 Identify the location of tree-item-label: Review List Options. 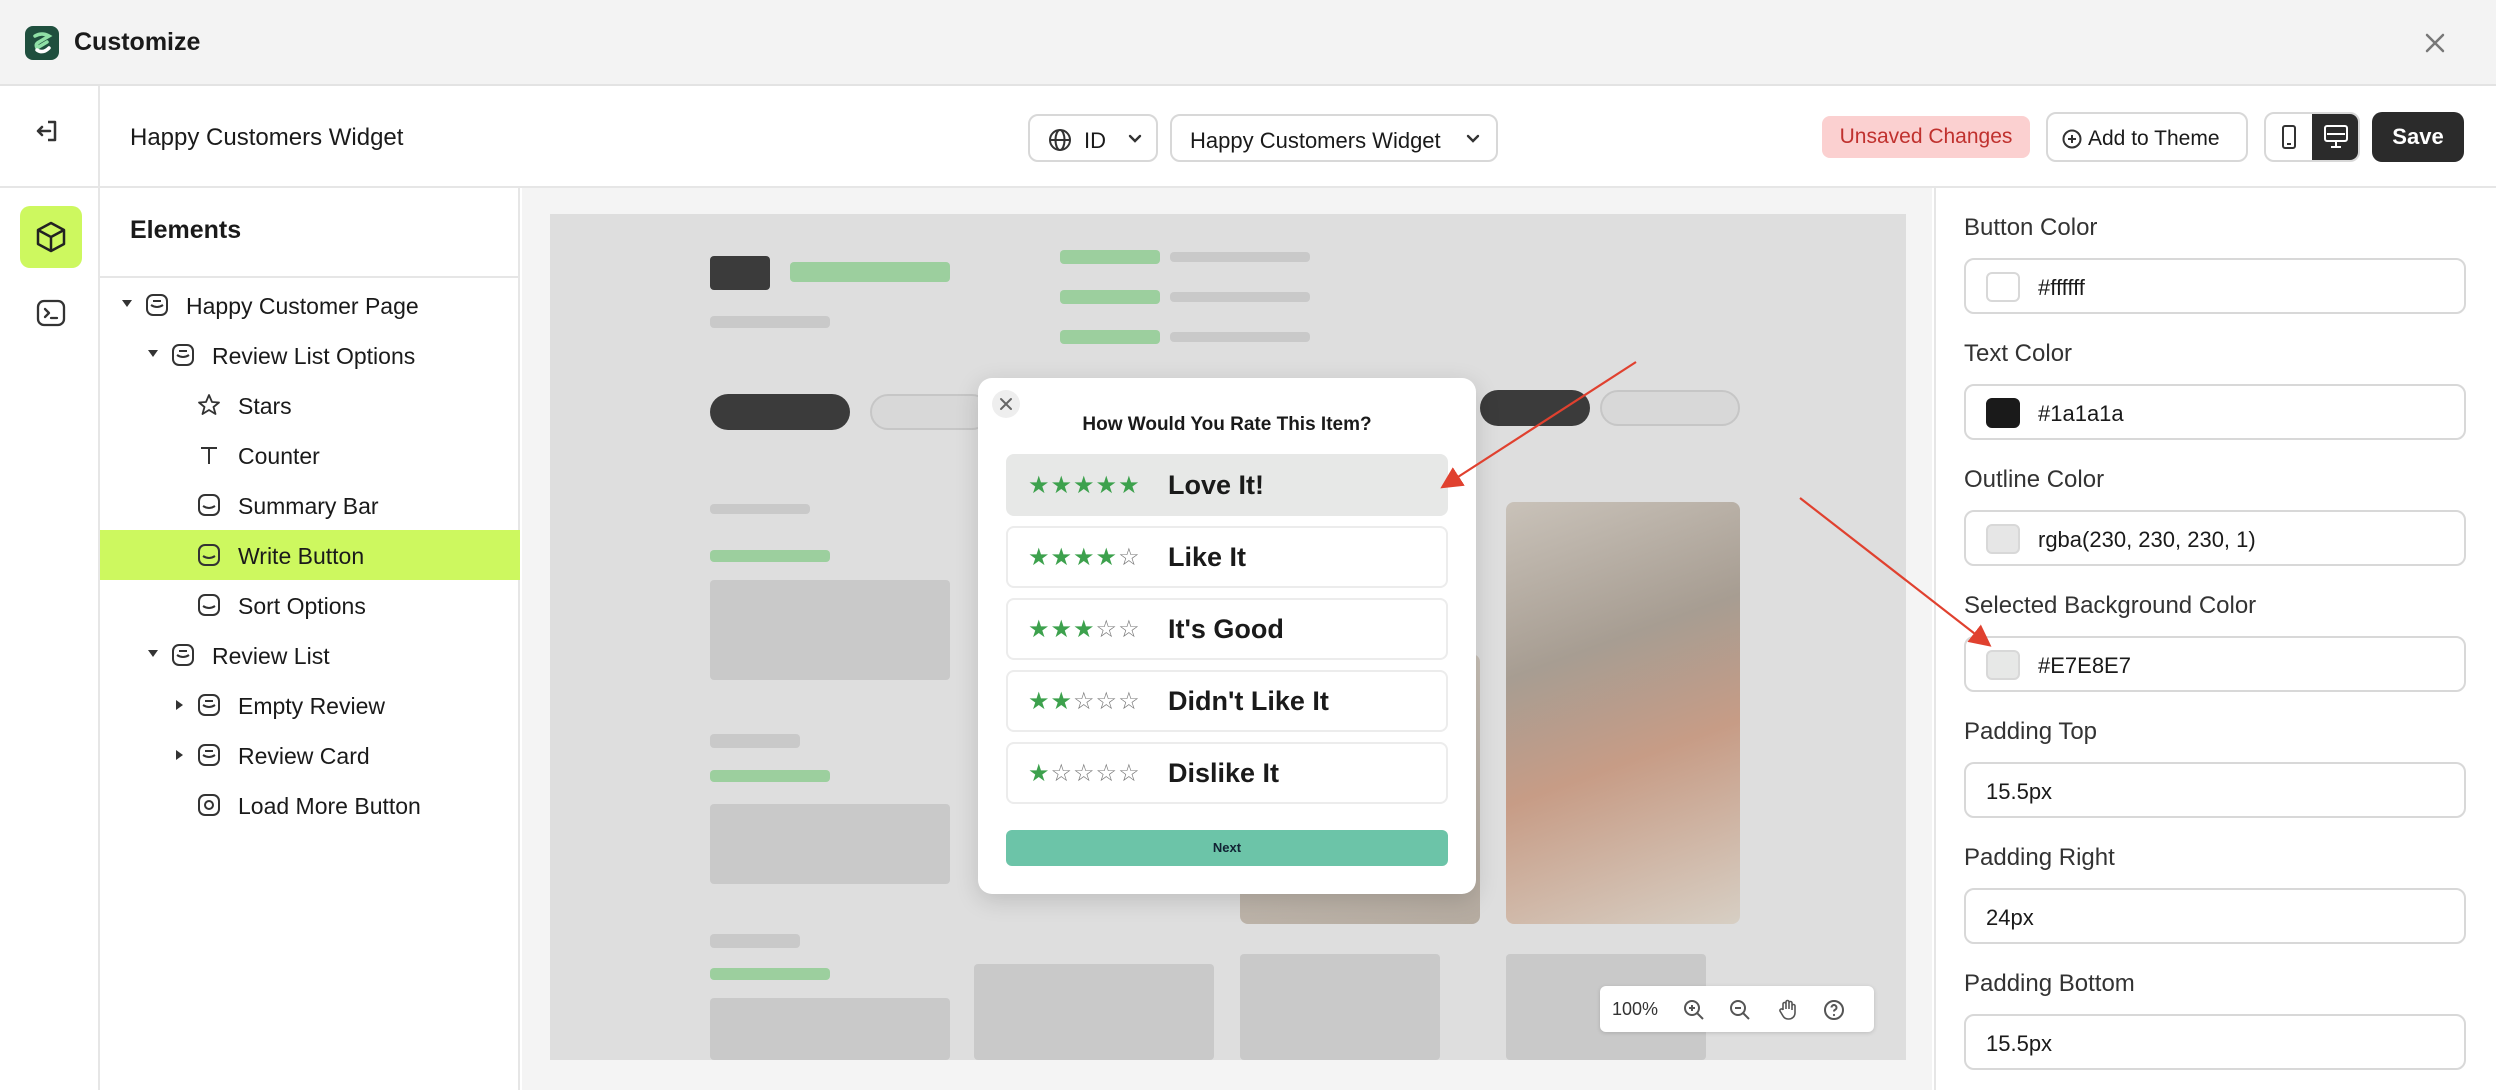
(314, 356).